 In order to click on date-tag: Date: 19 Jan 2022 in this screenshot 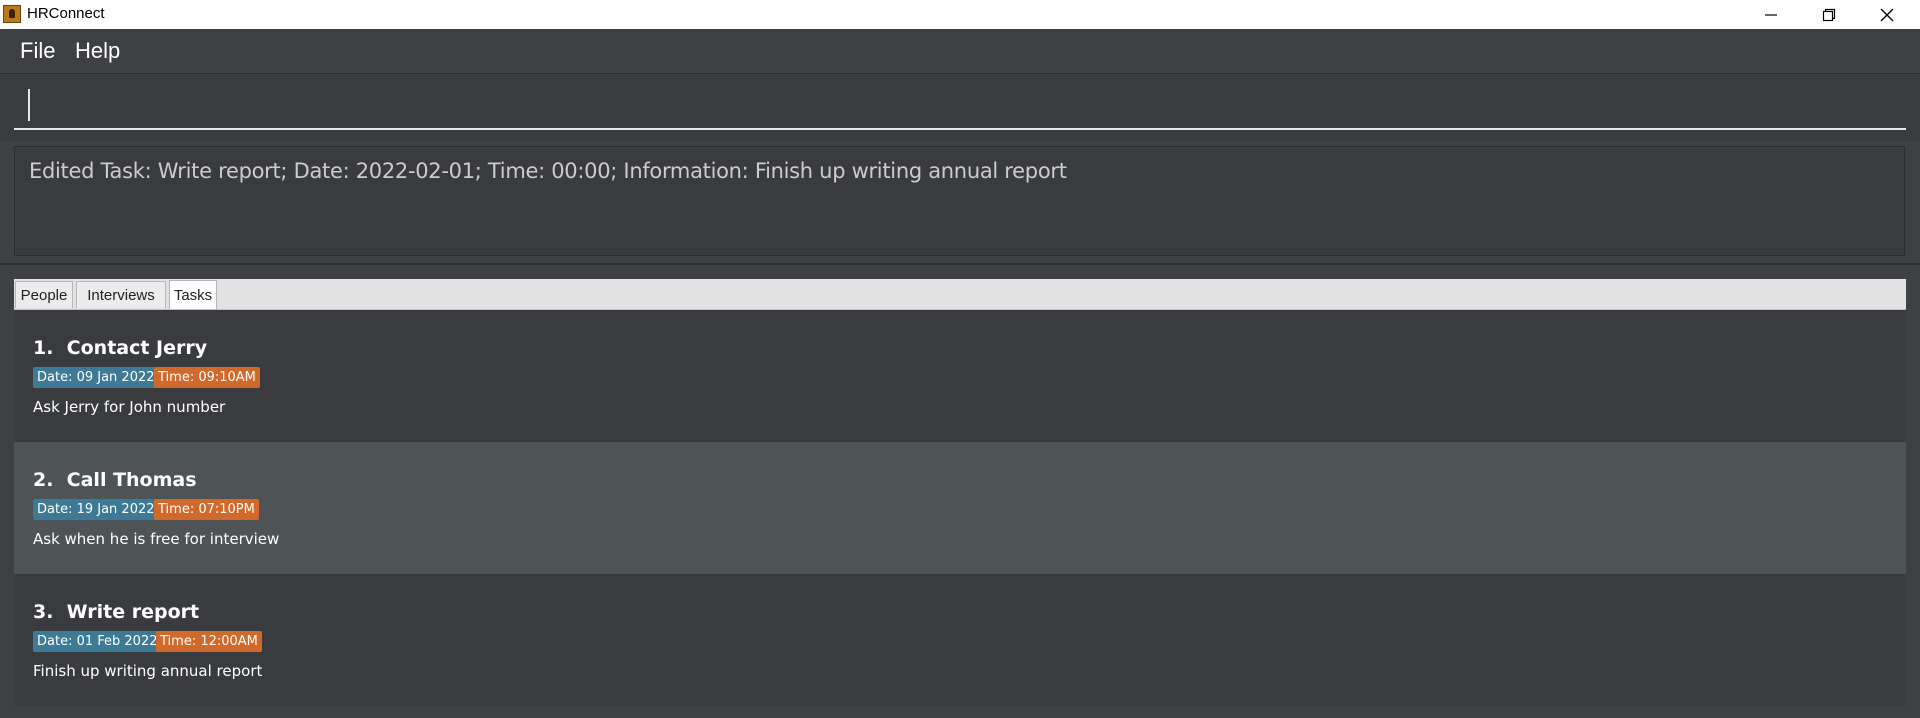, I will do `click(96, 509)`.